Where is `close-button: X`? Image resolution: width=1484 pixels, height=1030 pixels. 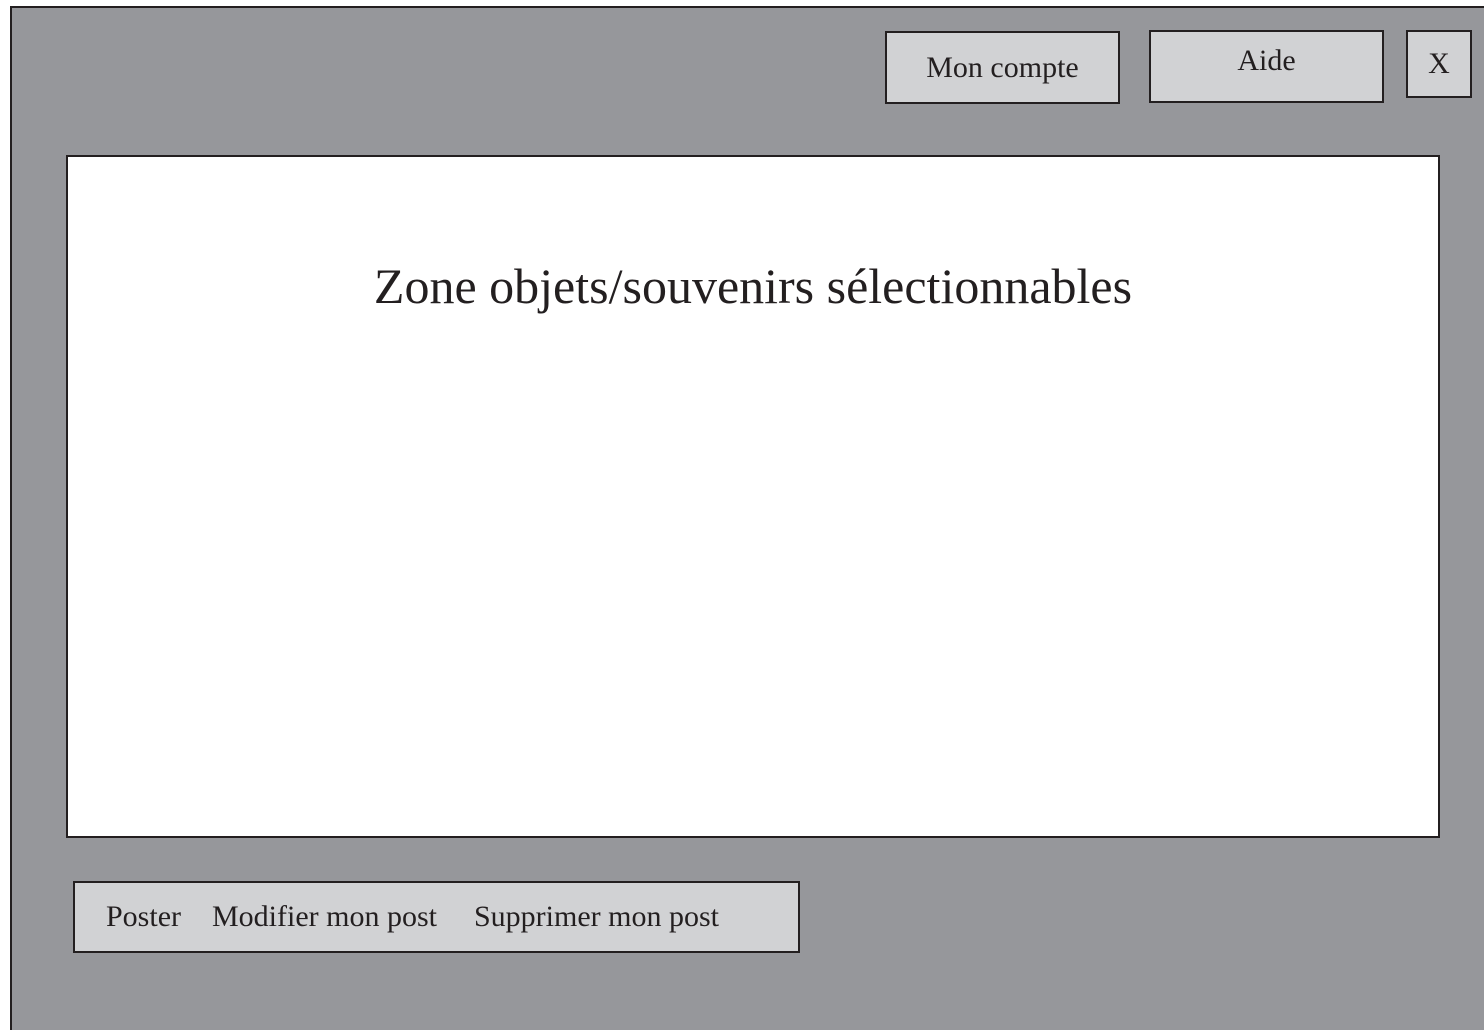
close-button: X is located at coordinates (1439, 64).